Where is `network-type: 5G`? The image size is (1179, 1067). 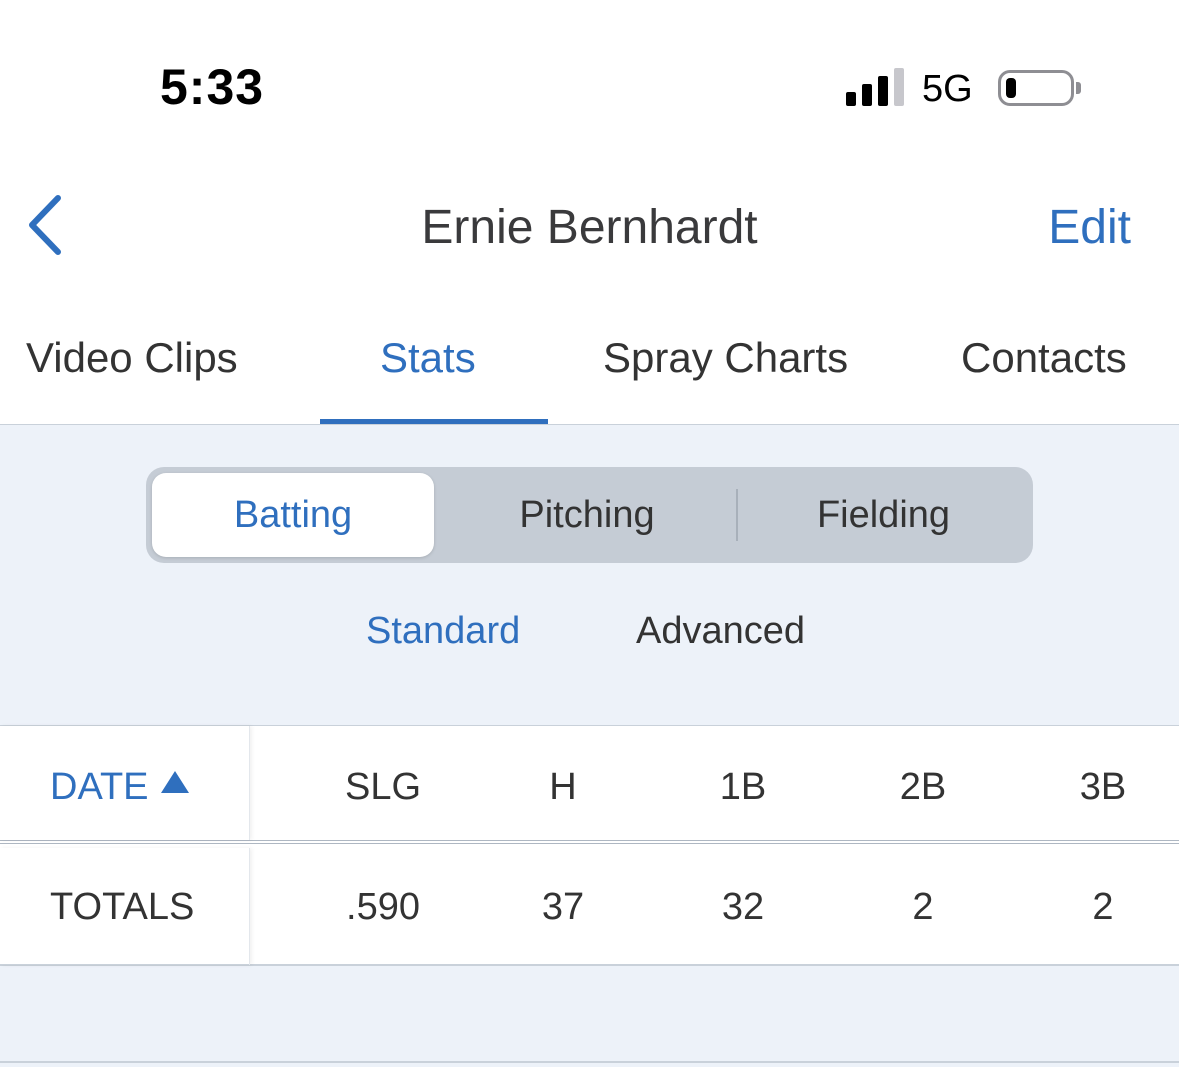 network-type: 5G is located at coordinates (947, 89).